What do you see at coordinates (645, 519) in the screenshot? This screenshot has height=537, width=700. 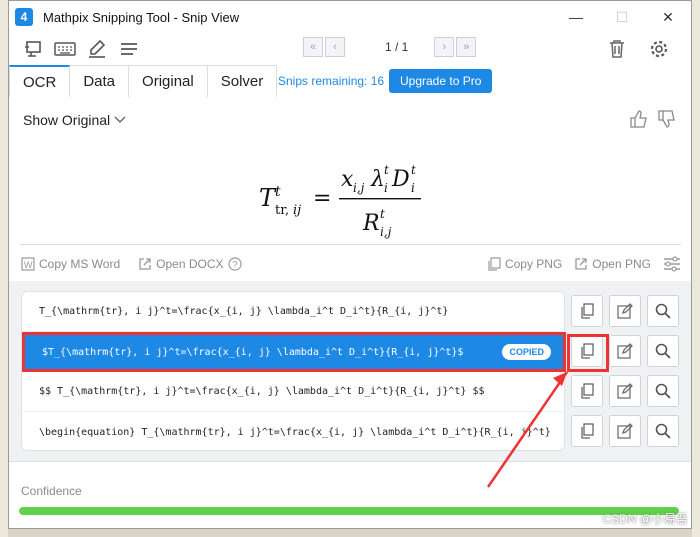 I see `watermark: CSDN @小易吾` at bounding box center [645, 519].